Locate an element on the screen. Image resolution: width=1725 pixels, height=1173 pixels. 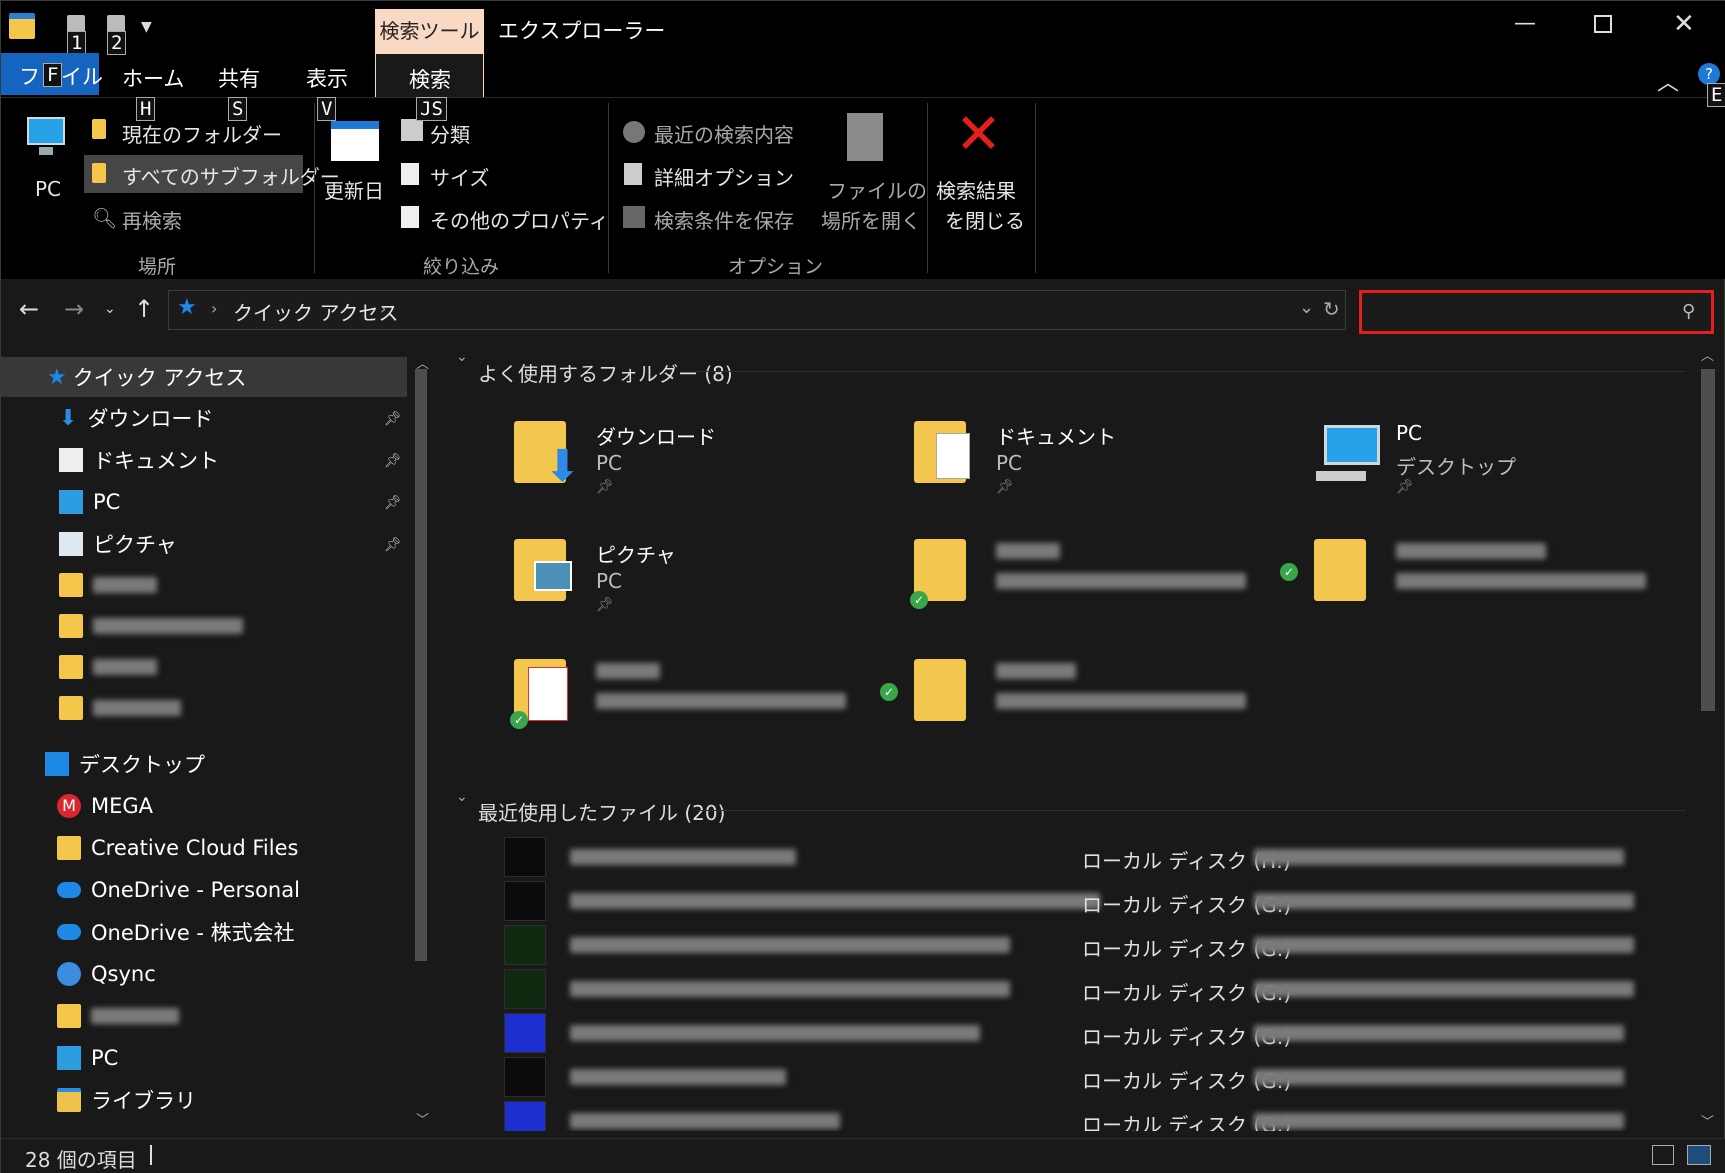
breadcrumb-quick-access: クイック アクセス is located at coordinates (315, 311).